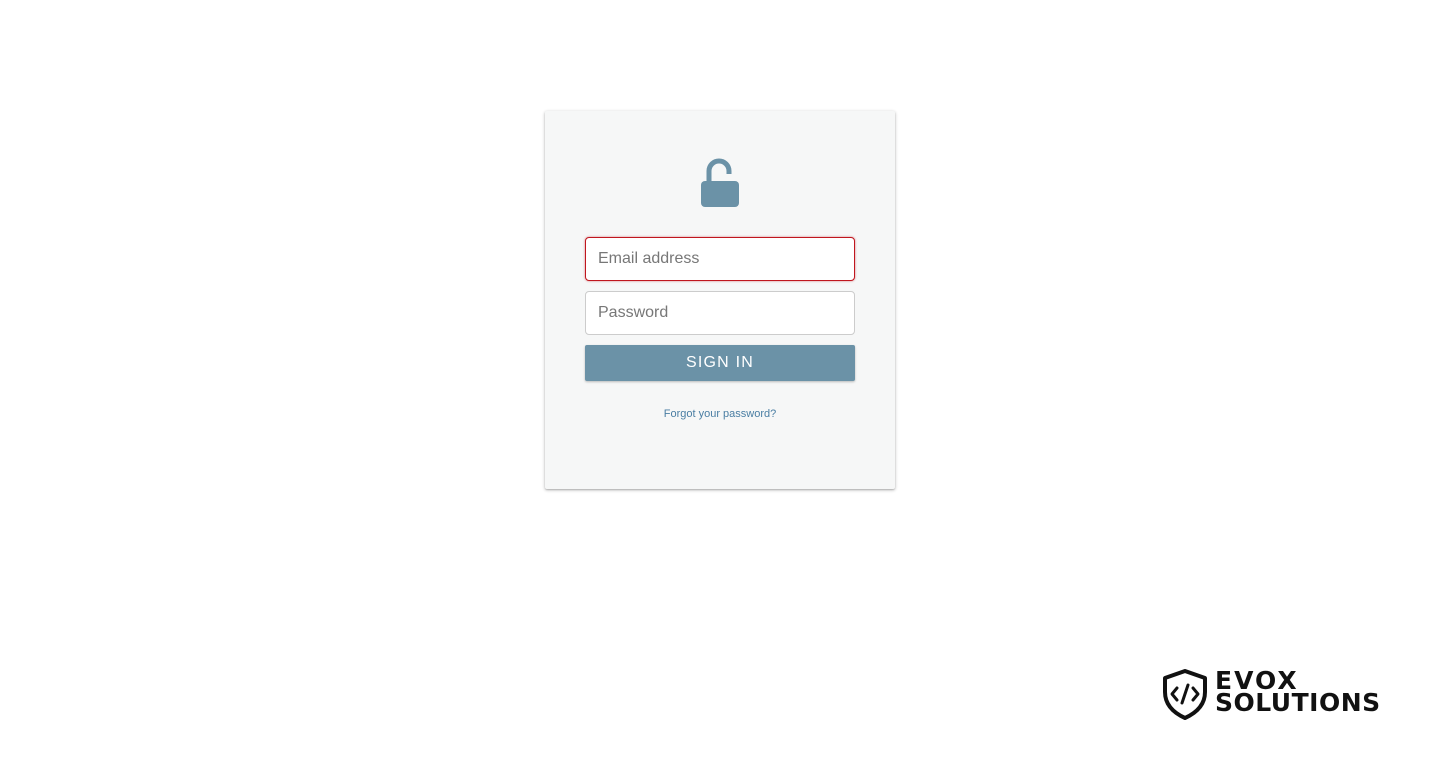 Image resolution: width=1440 pixels, height=757 pixels. I want to click on shield-code-icon, so click(1185, 694).